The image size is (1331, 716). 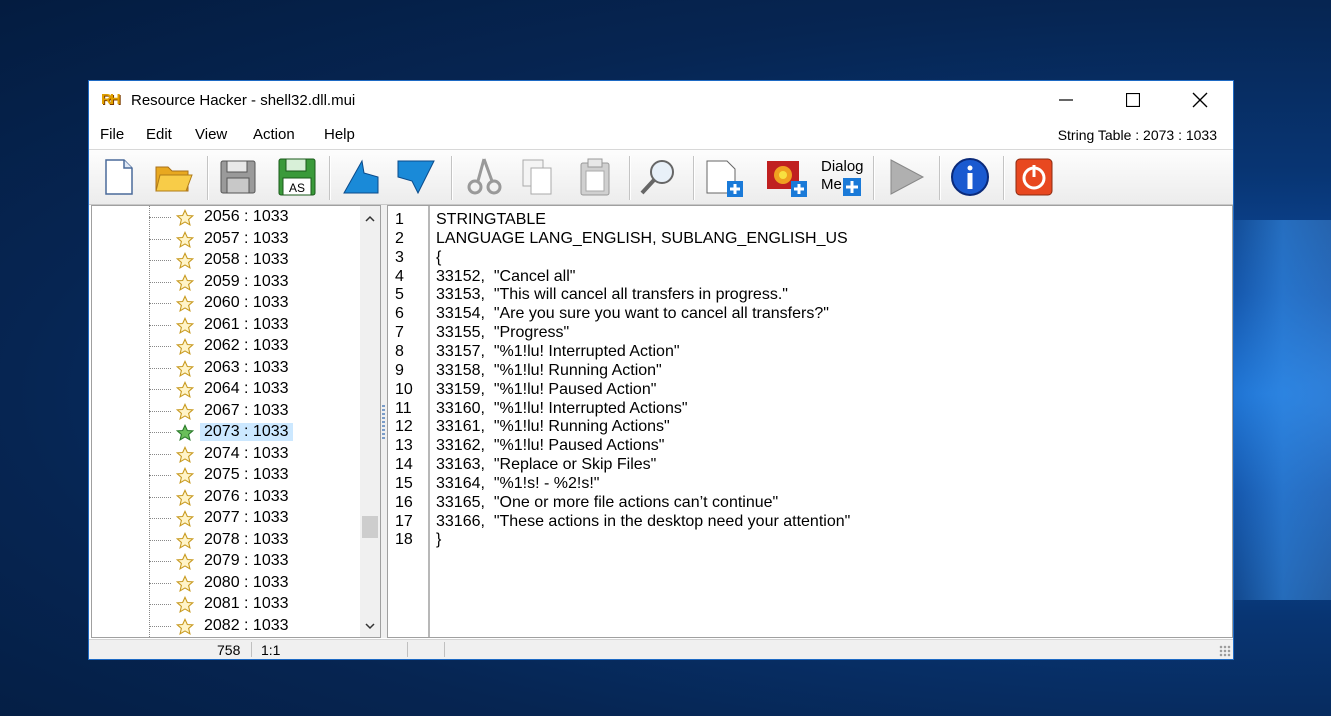 What do you see at coordinates (246, 474) in the screenshot?
I see `tree-item-label: 2075 : 1033` at bounding box center [246, 474].